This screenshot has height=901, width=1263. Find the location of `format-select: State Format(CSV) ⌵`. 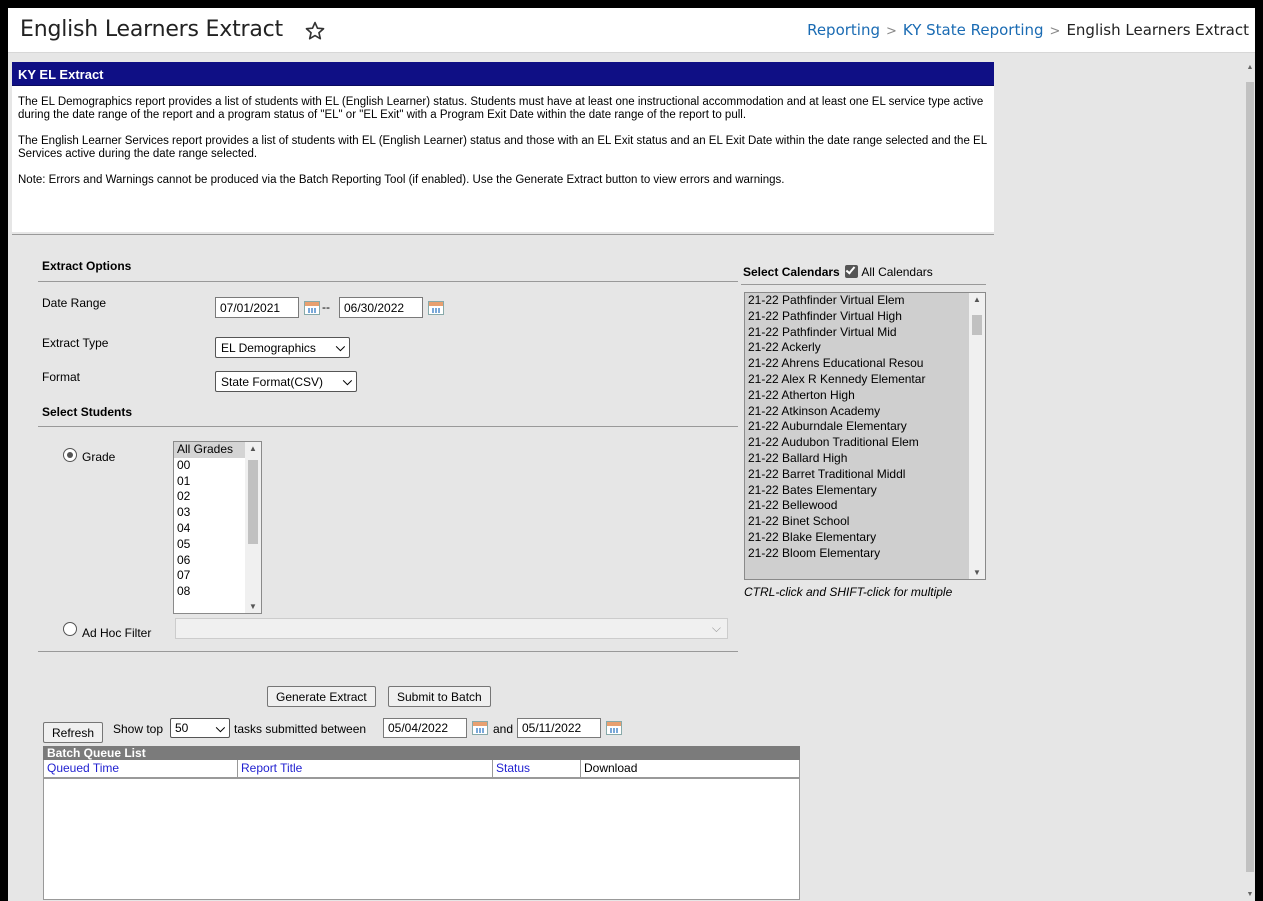

format-select: State Format(CSV) ⌵ is located at coordinates (286, 381).